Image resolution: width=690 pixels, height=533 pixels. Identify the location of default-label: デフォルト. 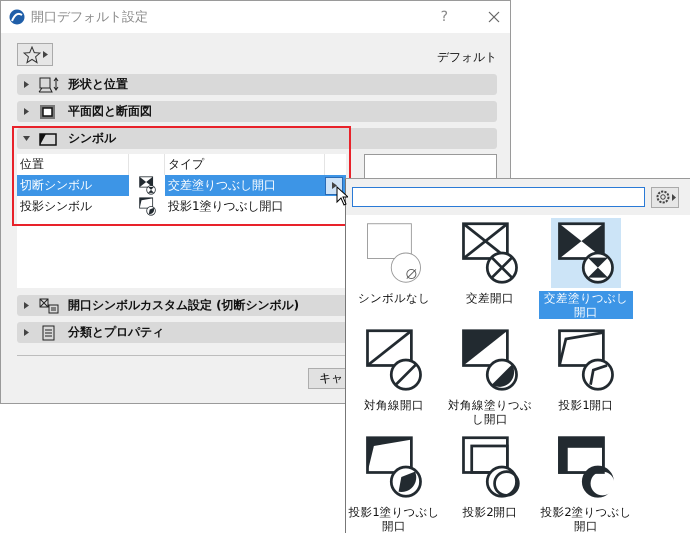
(467, 57).